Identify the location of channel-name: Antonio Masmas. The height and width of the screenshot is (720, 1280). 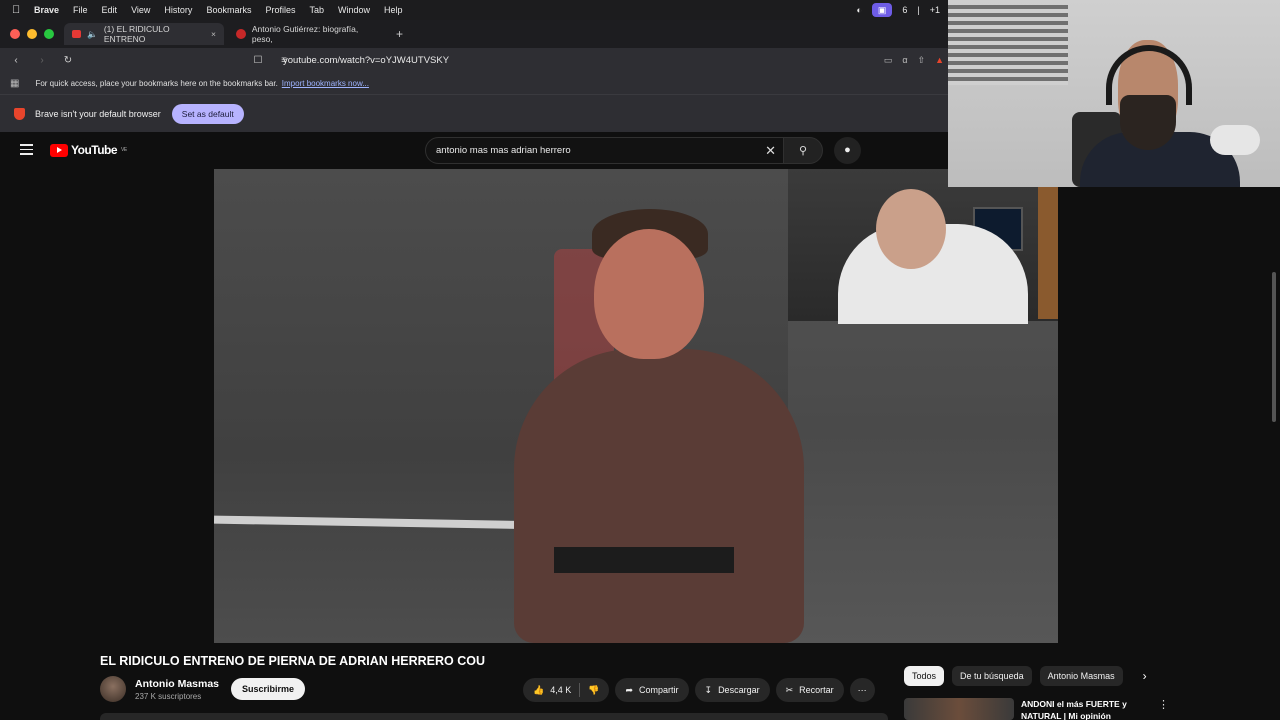
(177, 684).